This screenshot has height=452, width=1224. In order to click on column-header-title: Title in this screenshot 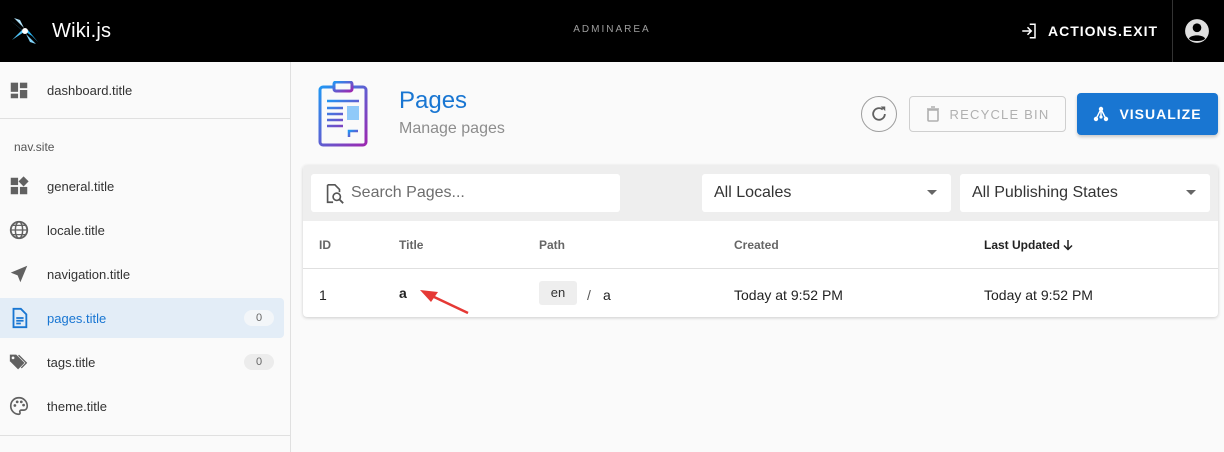, I will do `click(411, 245)`.